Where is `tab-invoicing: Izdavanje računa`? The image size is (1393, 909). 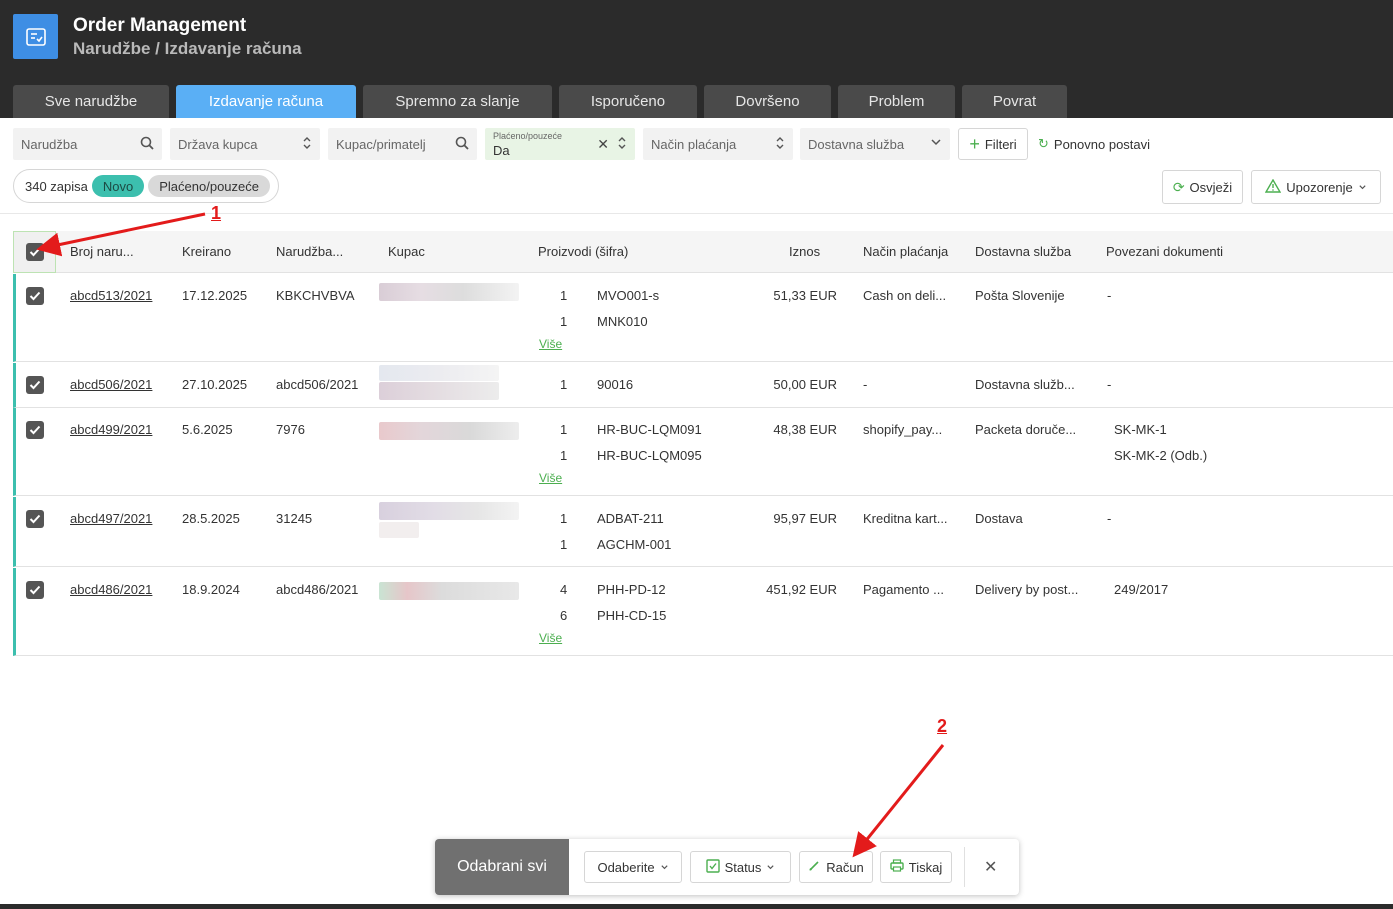 tab-invoicing: Izdavanje računa is located at coordinates (266, 101).